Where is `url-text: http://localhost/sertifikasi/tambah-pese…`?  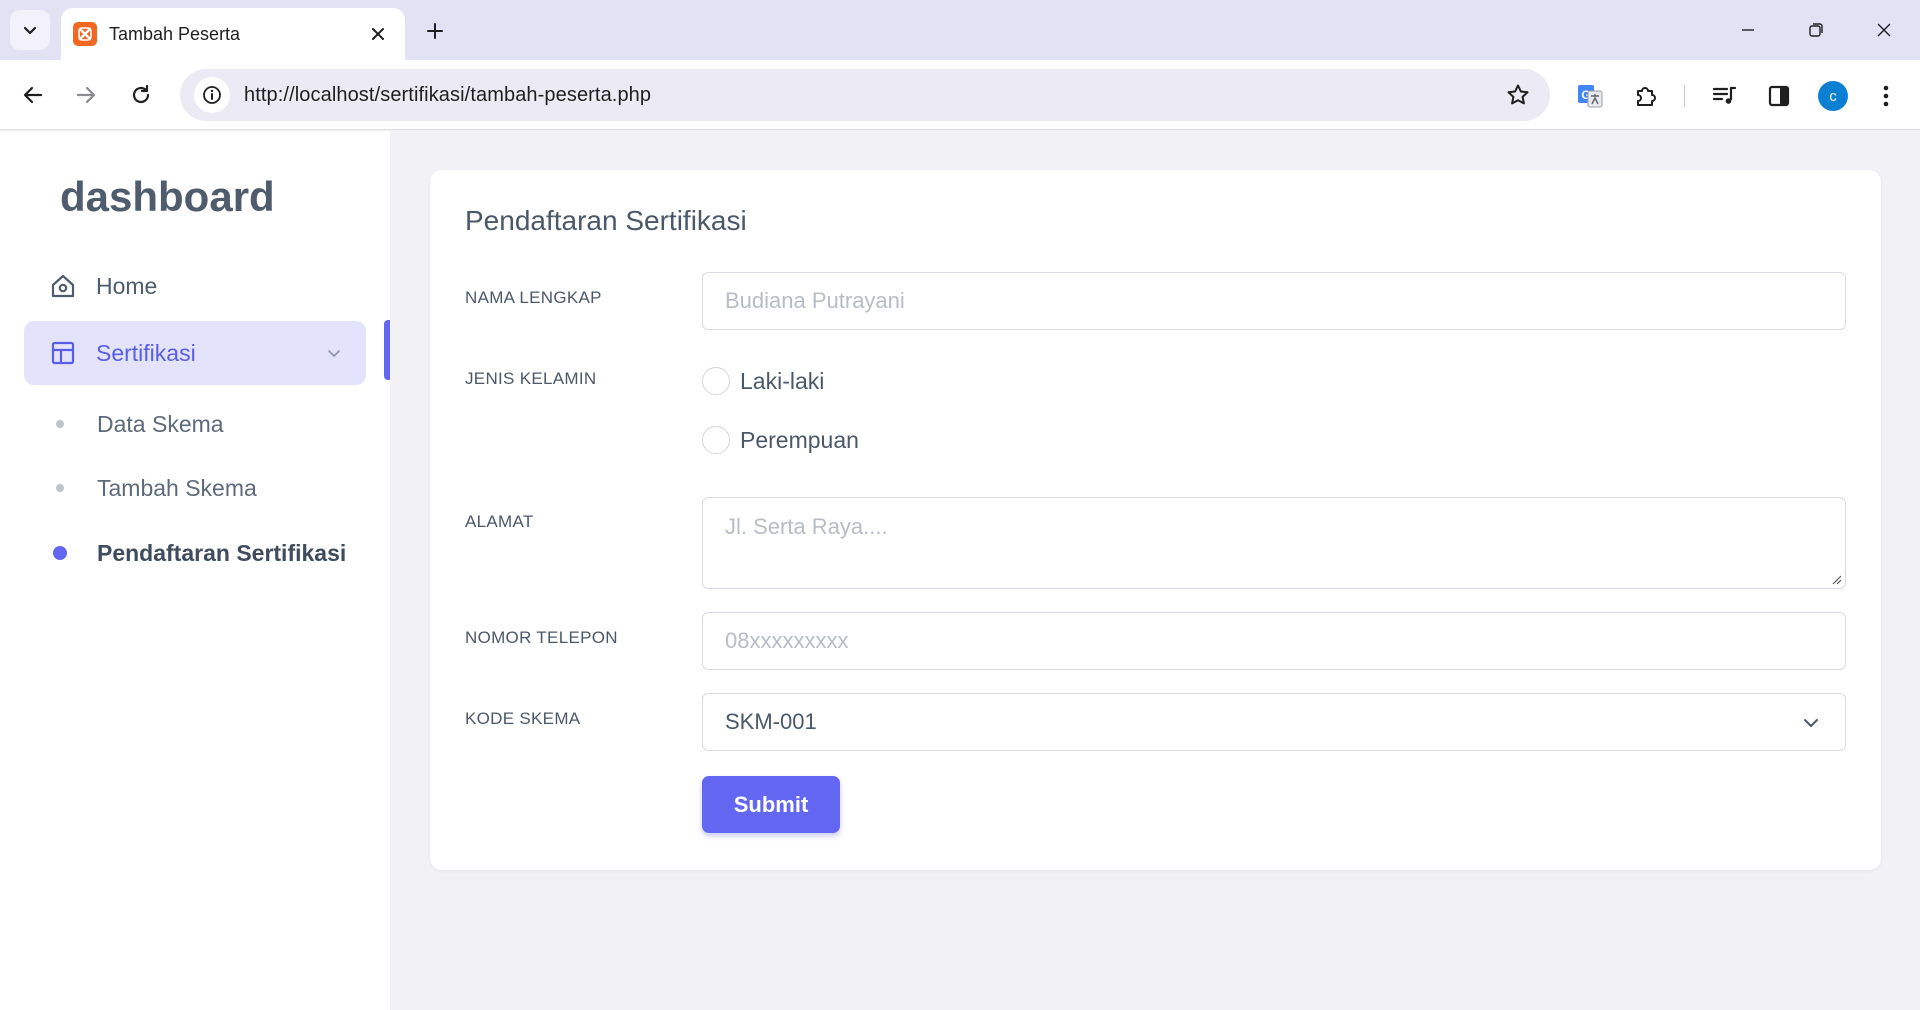 url-text: http://localhost/sertifikasi/tambah-pese… is located at coordinates (870, 95).